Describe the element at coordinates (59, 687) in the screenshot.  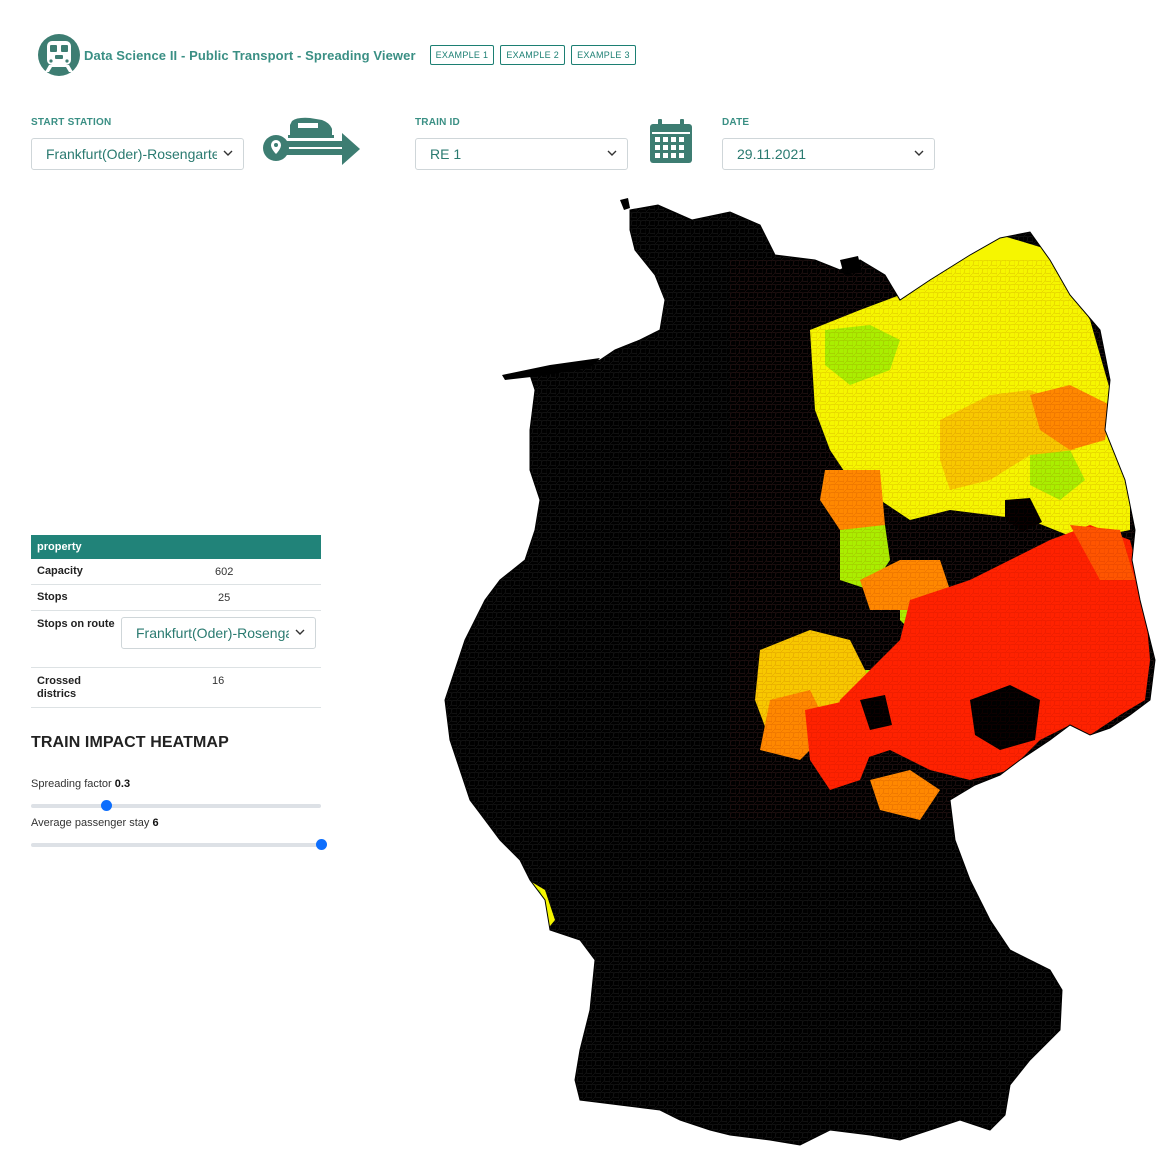
I see `crossed-districts-label: Crossed districs` at that location.